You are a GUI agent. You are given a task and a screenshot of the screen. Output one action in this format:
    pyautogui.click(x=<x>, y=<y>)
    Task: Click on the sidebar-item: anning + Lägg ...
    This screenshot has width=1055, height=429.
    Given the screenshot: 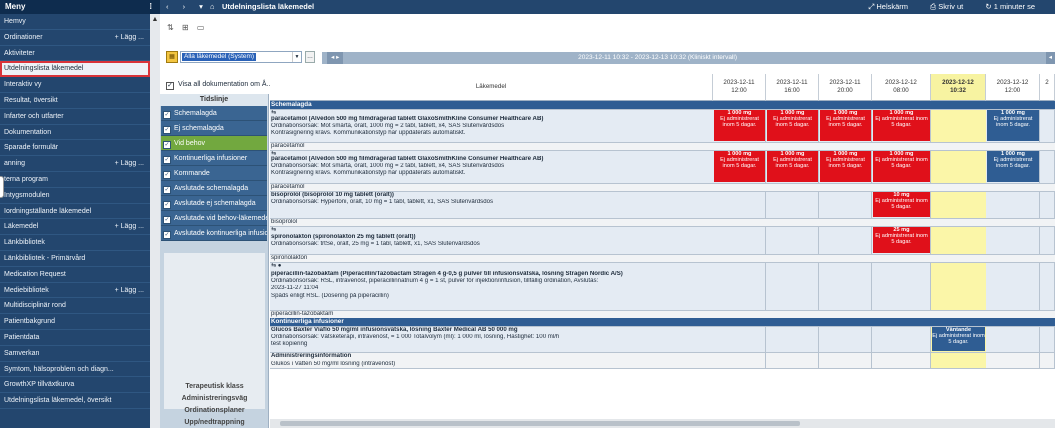 What is the action you would take?
    pyautogui.click(x=75, y=164)
    